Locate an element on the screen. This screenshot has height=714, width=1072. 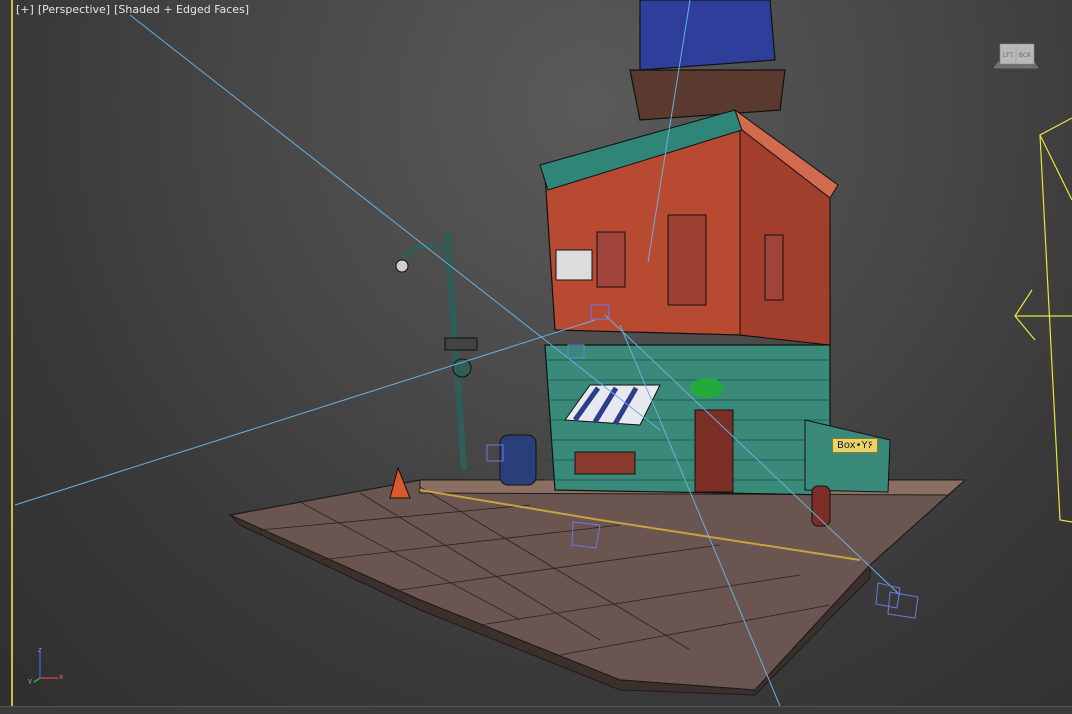
axis-x-label: x is located at coordinates (61, 677).